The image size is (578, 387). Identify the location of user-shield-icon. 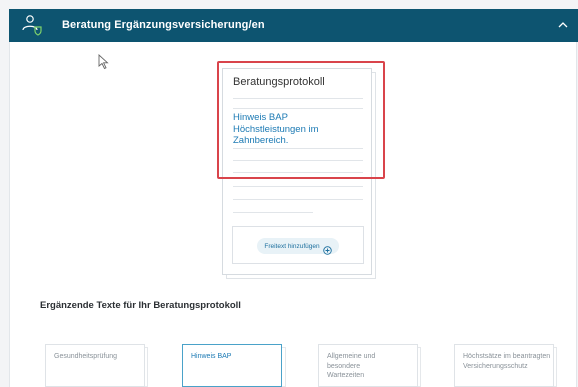
(32, 25).